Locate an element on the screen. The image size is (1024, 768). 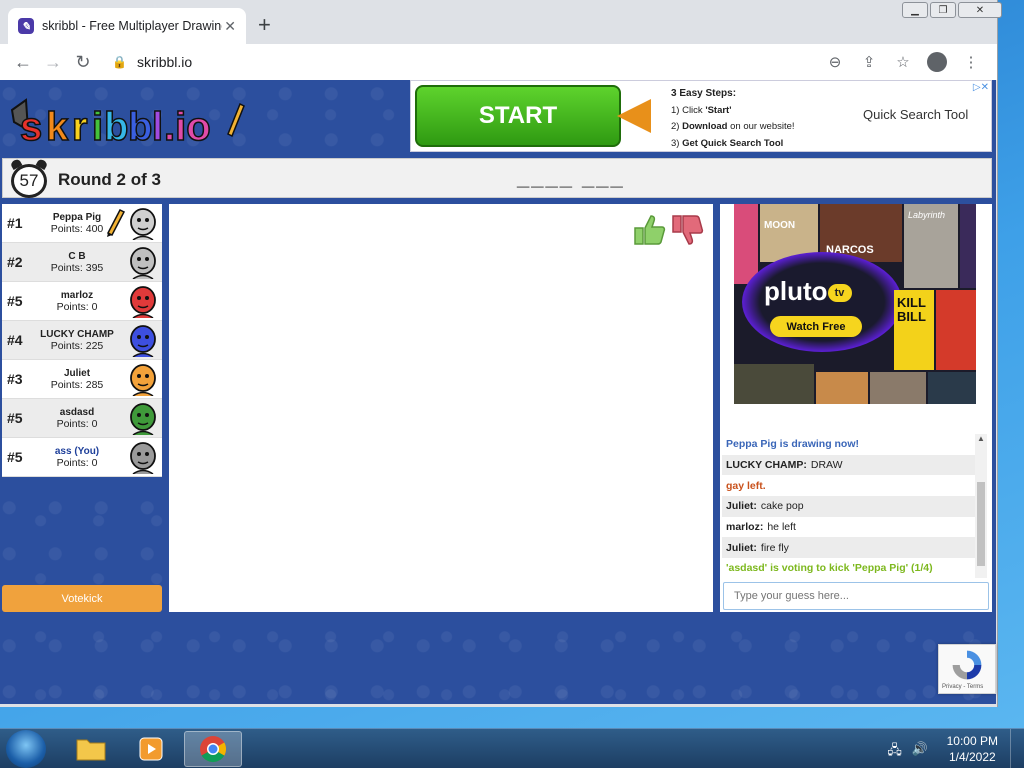
player-rank: #1 is located at coordinates (15, 223).